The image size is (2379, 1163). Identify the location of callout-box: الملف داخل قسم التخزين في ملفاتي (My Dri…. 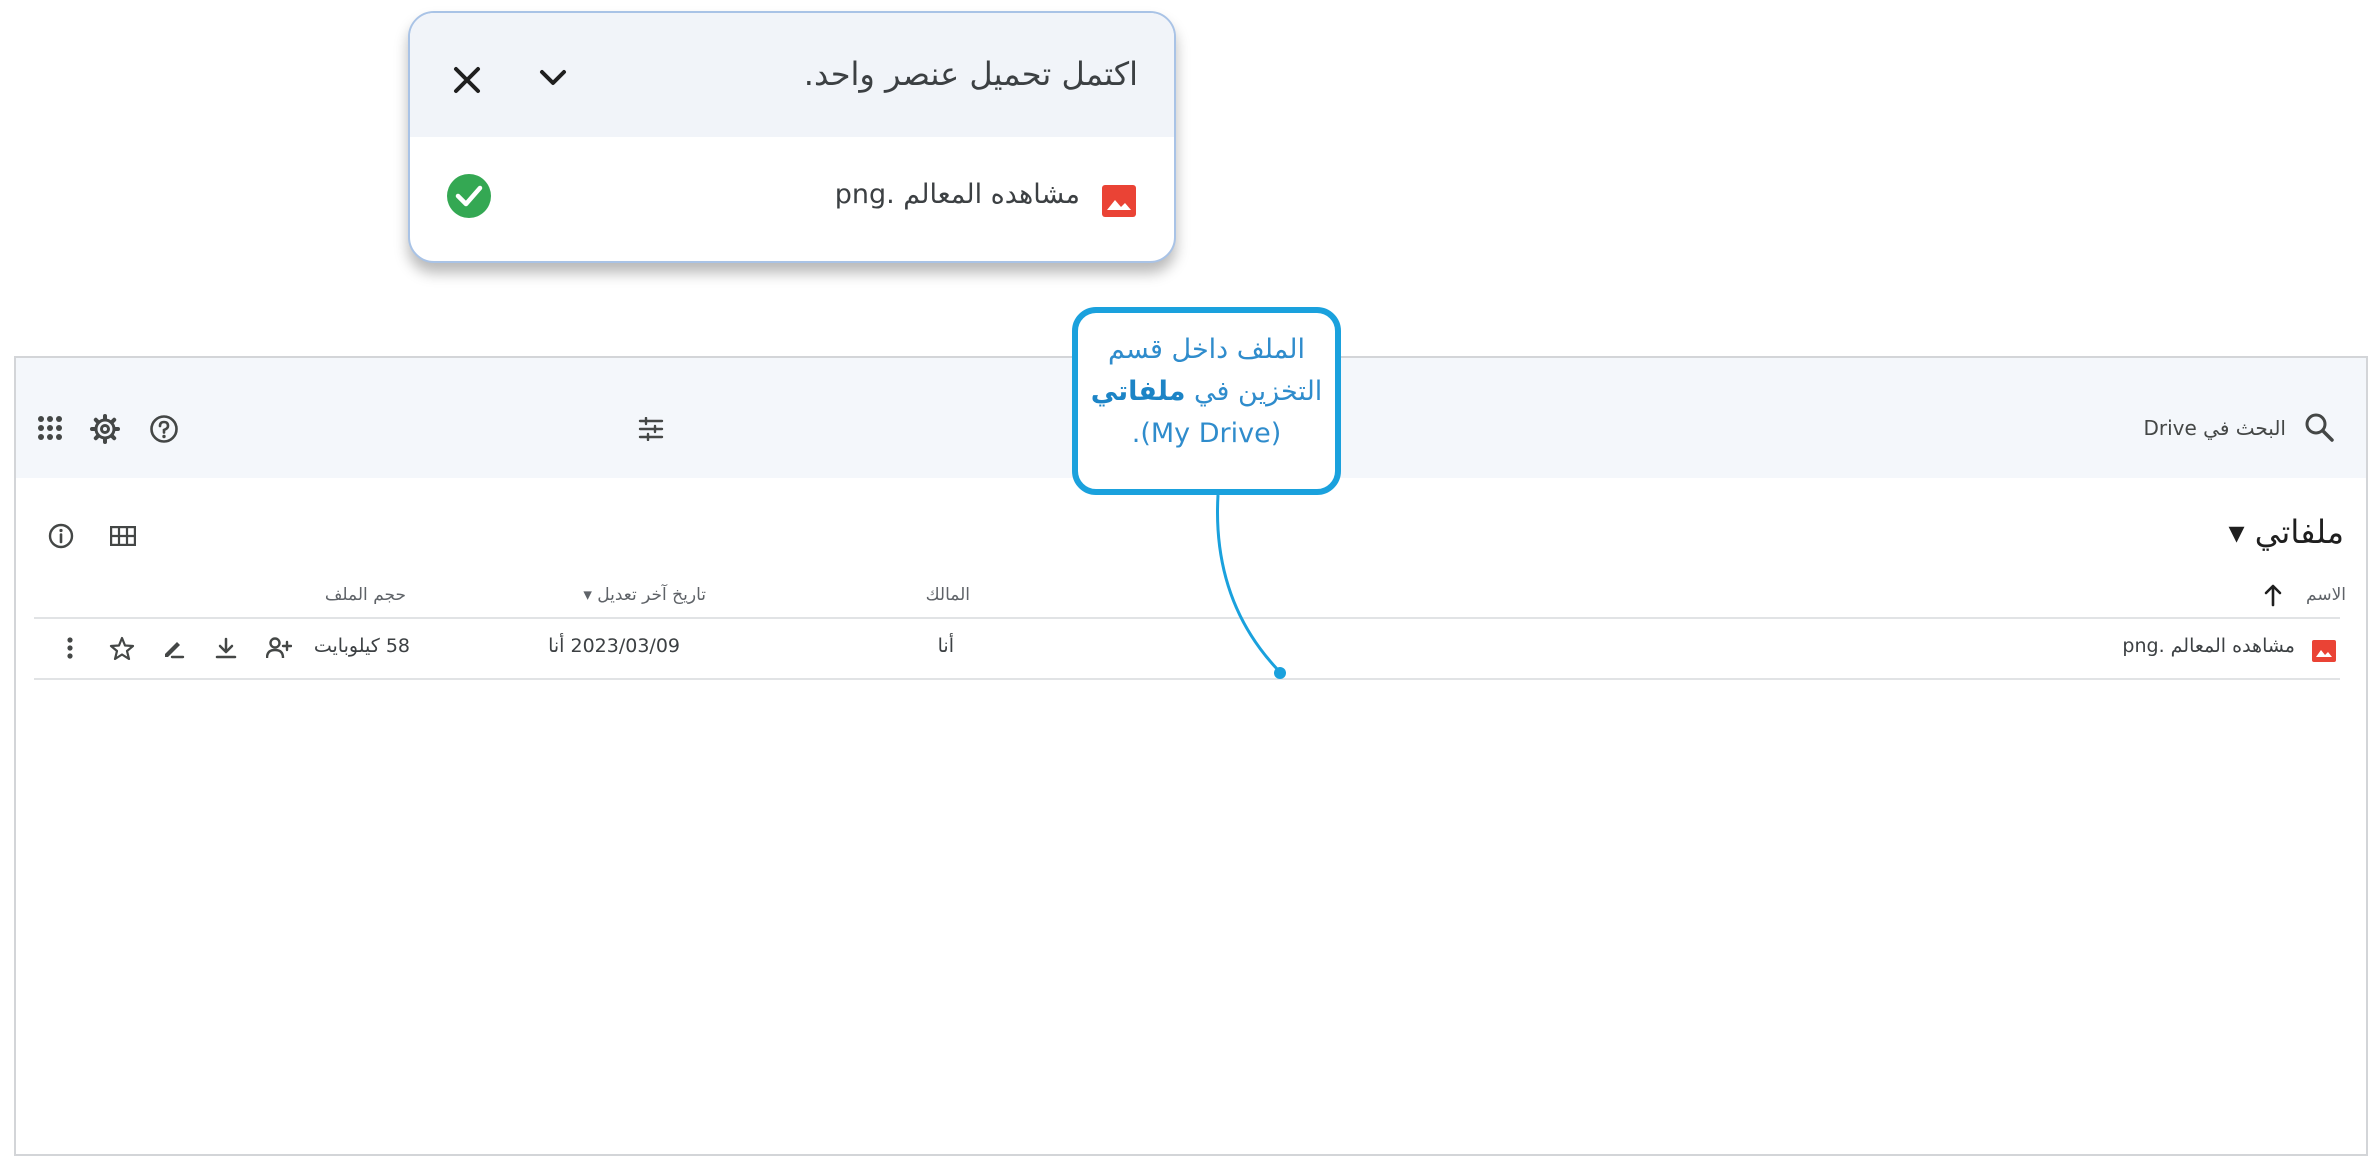
(1206, 401).